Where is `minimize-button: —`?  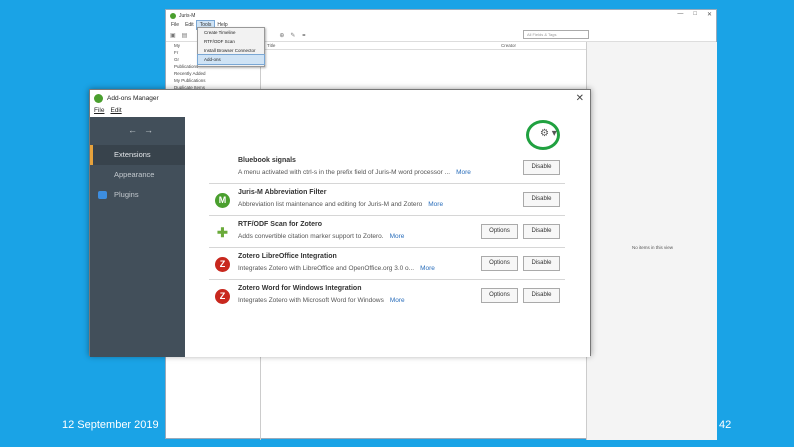
minimize-button: — is located at coordinates (680, 14).